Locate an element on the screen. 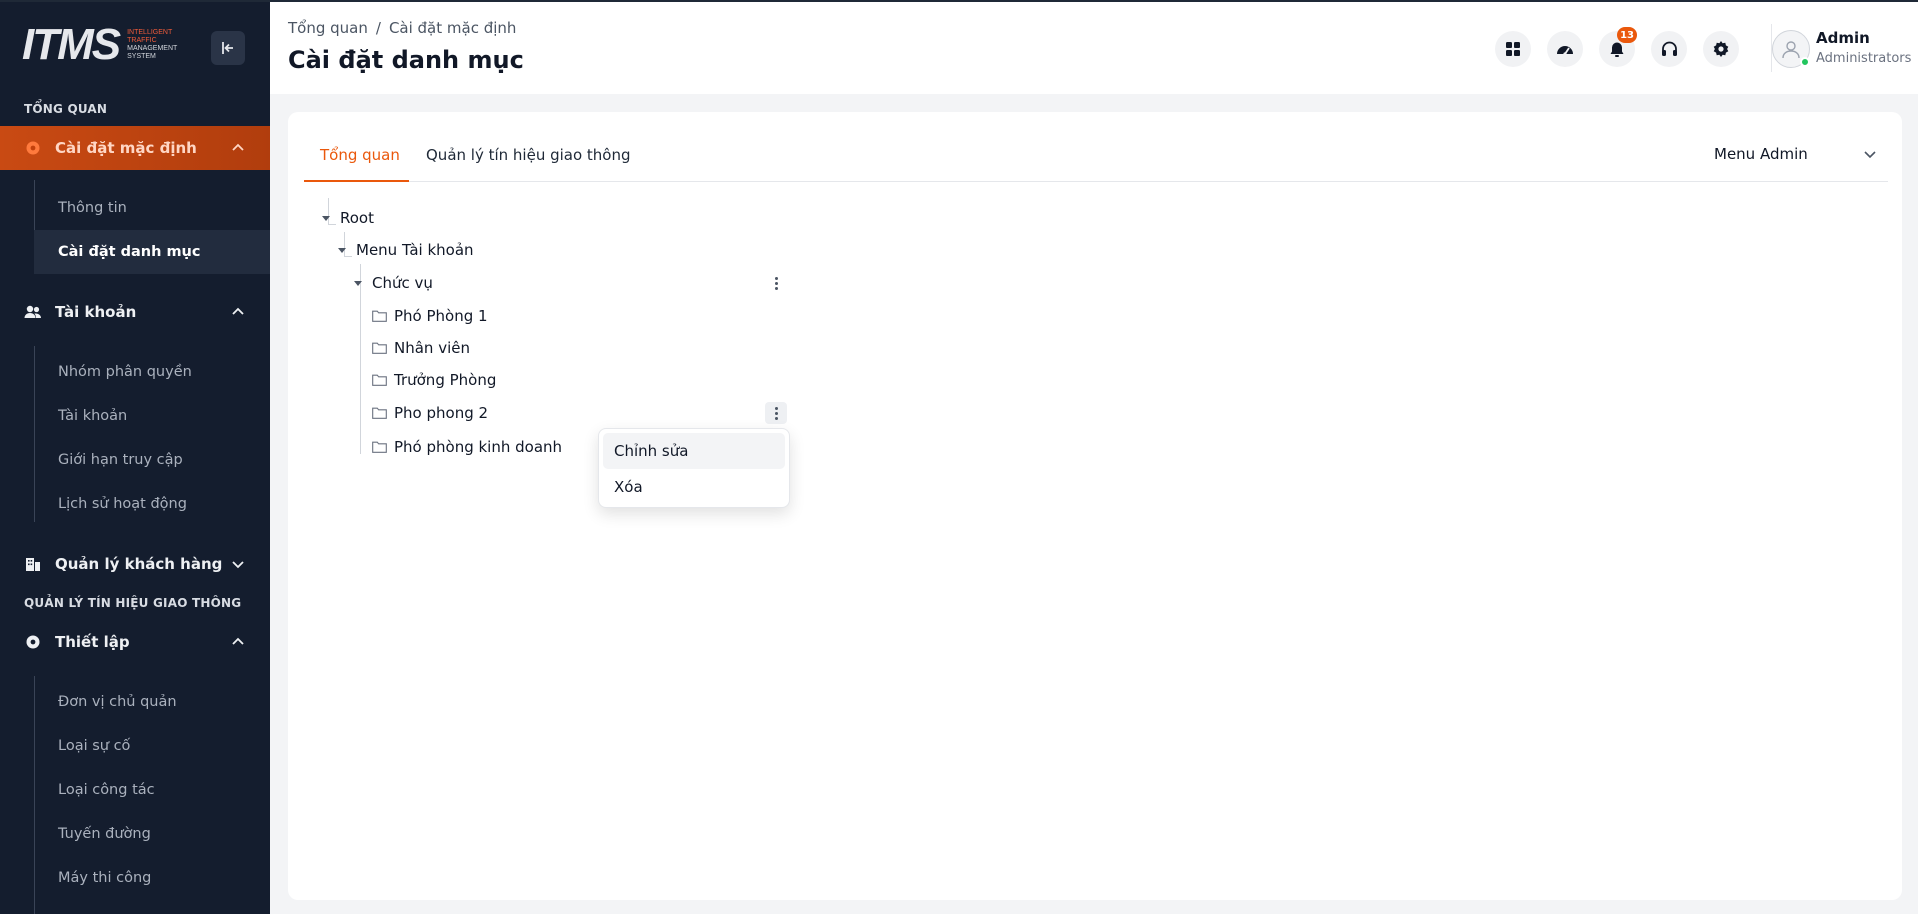  collapse-left-icon is located at coordinates (227, 48).